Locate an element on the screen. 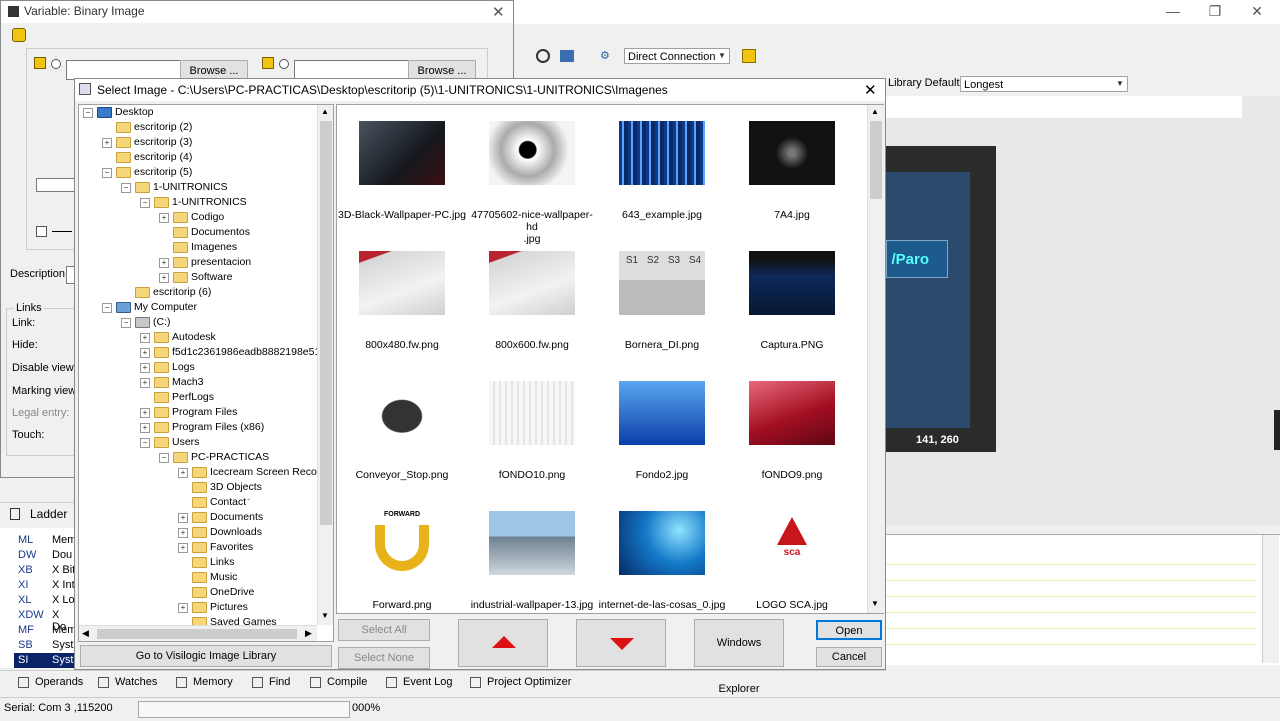  grid-scrollbar is located at coordinates (1270, 599).